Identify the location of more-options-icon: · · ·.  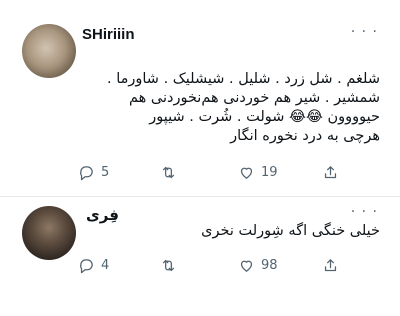
(364, 212).